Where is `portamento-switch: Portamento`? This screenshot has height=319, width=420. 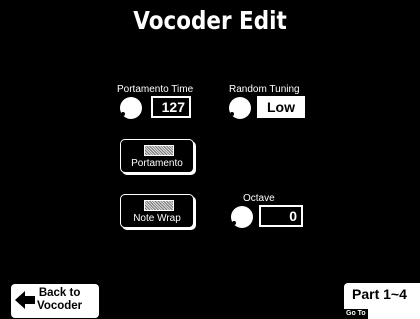
portamento-switch: Portamento is located at coordinates (157, 156).